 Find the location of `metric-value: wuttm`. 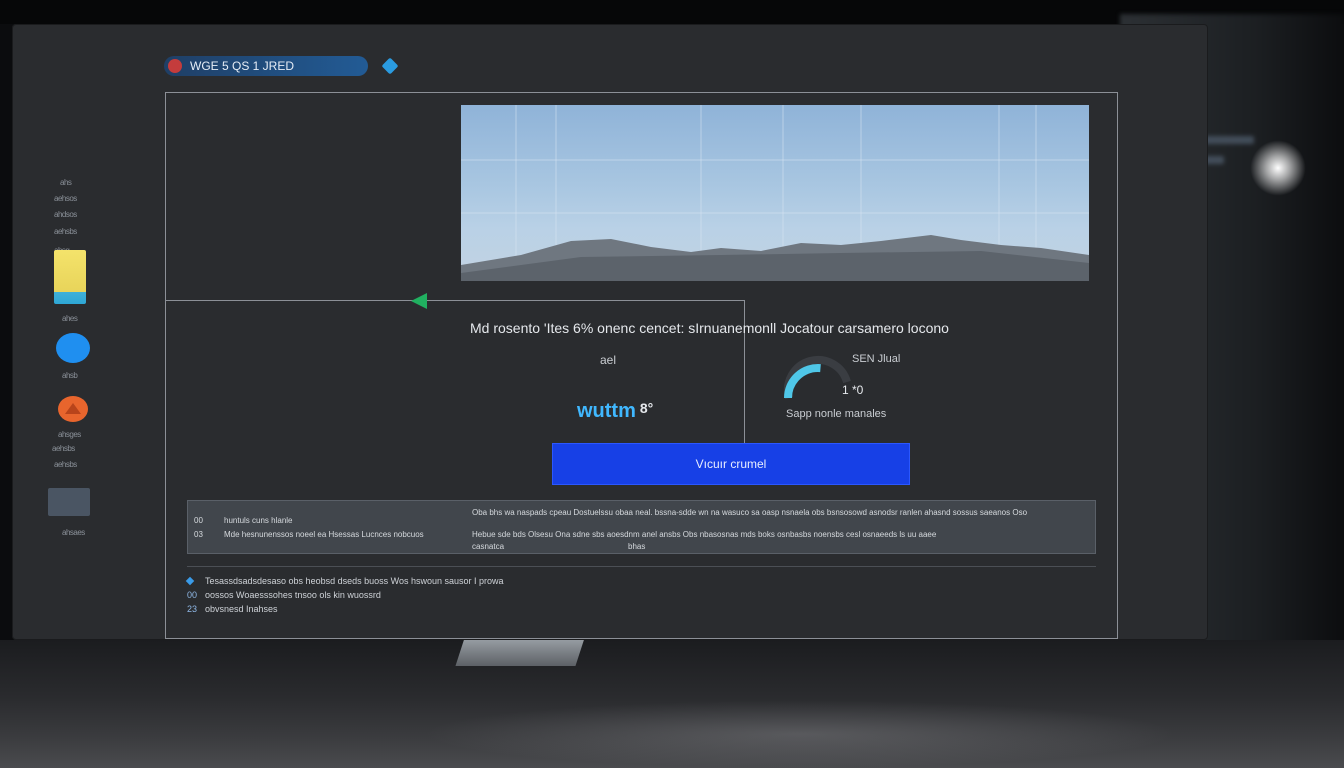

metric-value: wuttm is located at coordinates (606, 411).